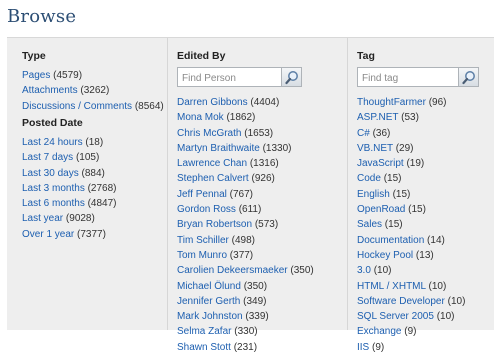  Describe the element at coordinates (202, 194) in the screenshot. I see `person-filter-item-link: Jeff Pennal` at that location.